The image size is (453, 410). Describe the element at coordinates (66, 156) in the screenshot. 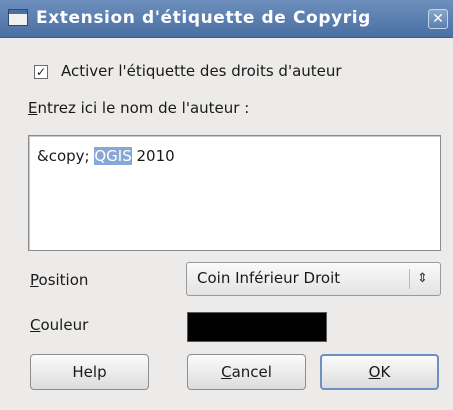

I see `author-text-before: &copy;` at that location.